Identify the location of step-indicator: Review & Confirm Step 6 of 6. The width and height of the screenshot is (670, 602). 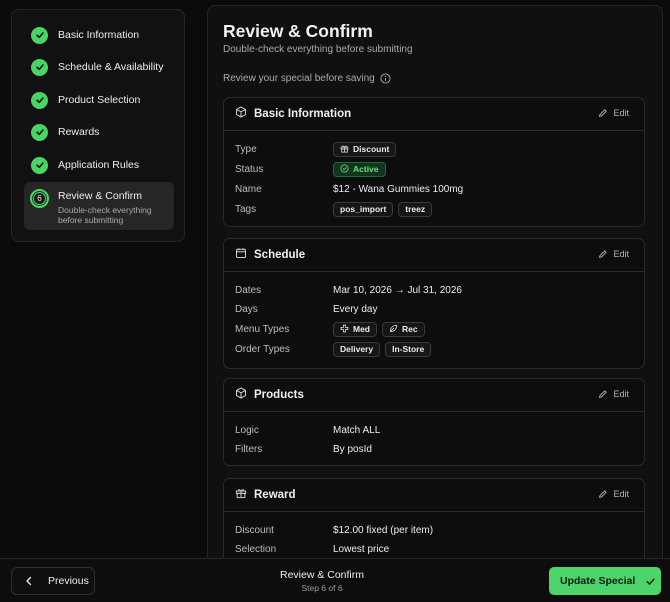
(322, 581).